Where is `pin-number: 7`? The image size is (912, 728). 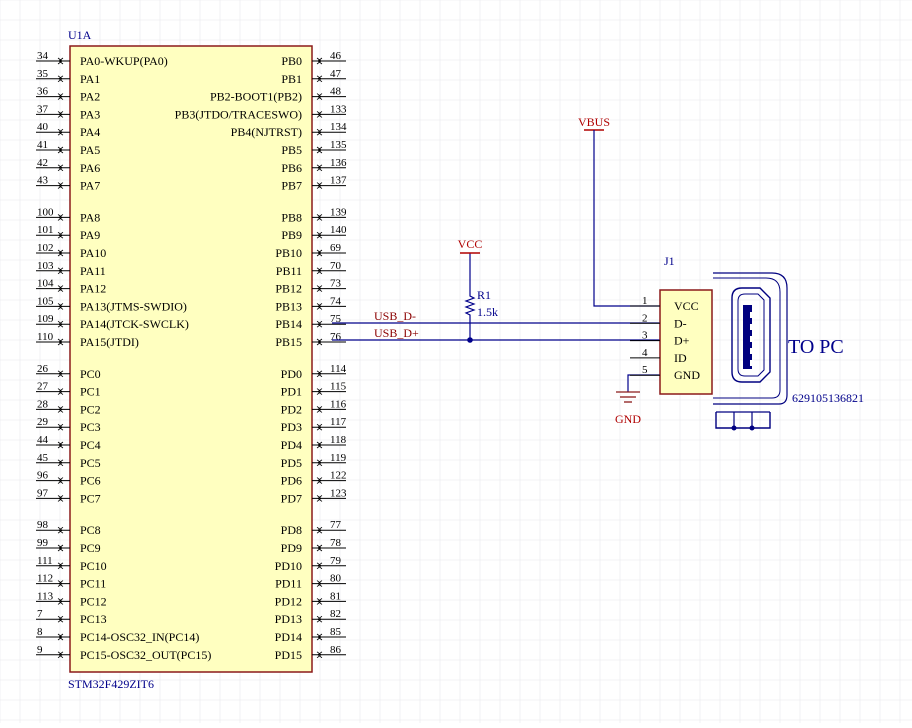 pin-number: 7 is located at coordinates (40, 614).